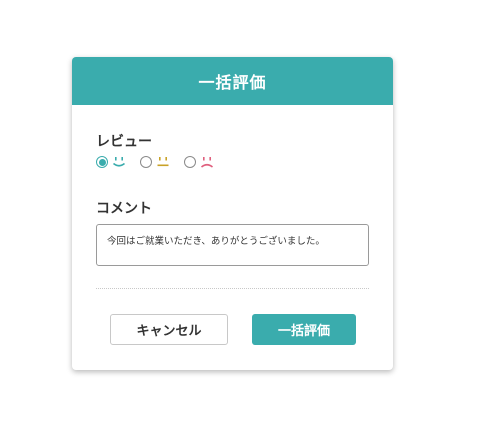  I want to click on comment-textarea: 今回はご就業いただき、ありがとうございました。, so click(232, 245).